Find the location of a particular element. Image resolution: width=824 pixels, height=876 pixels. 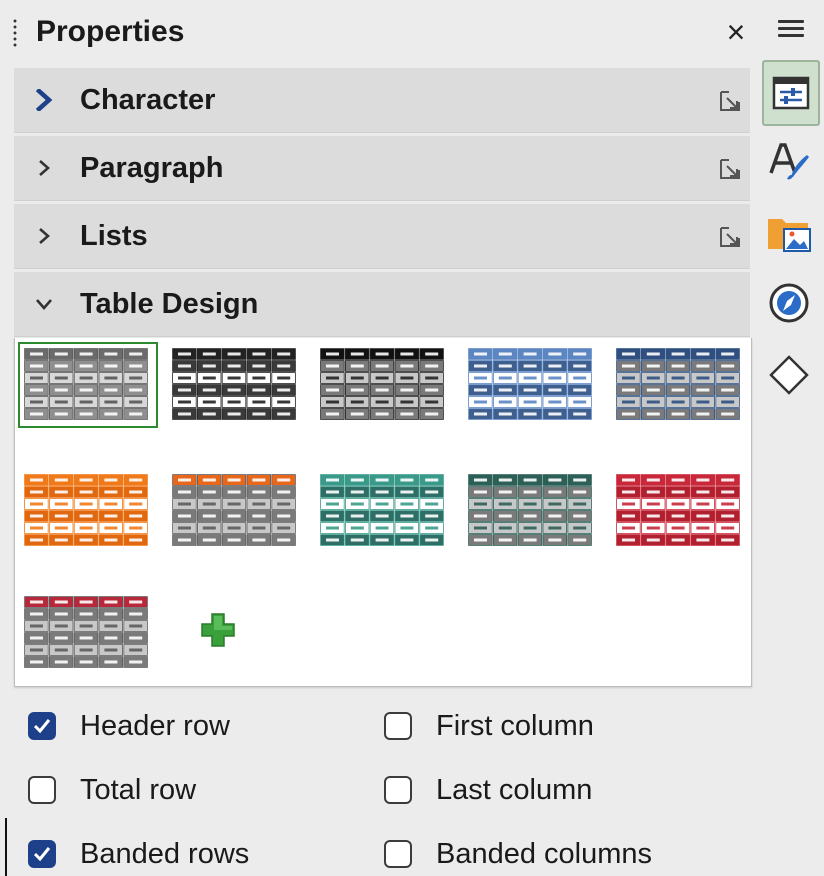

plus-icon is located at coordinates (218, 630).